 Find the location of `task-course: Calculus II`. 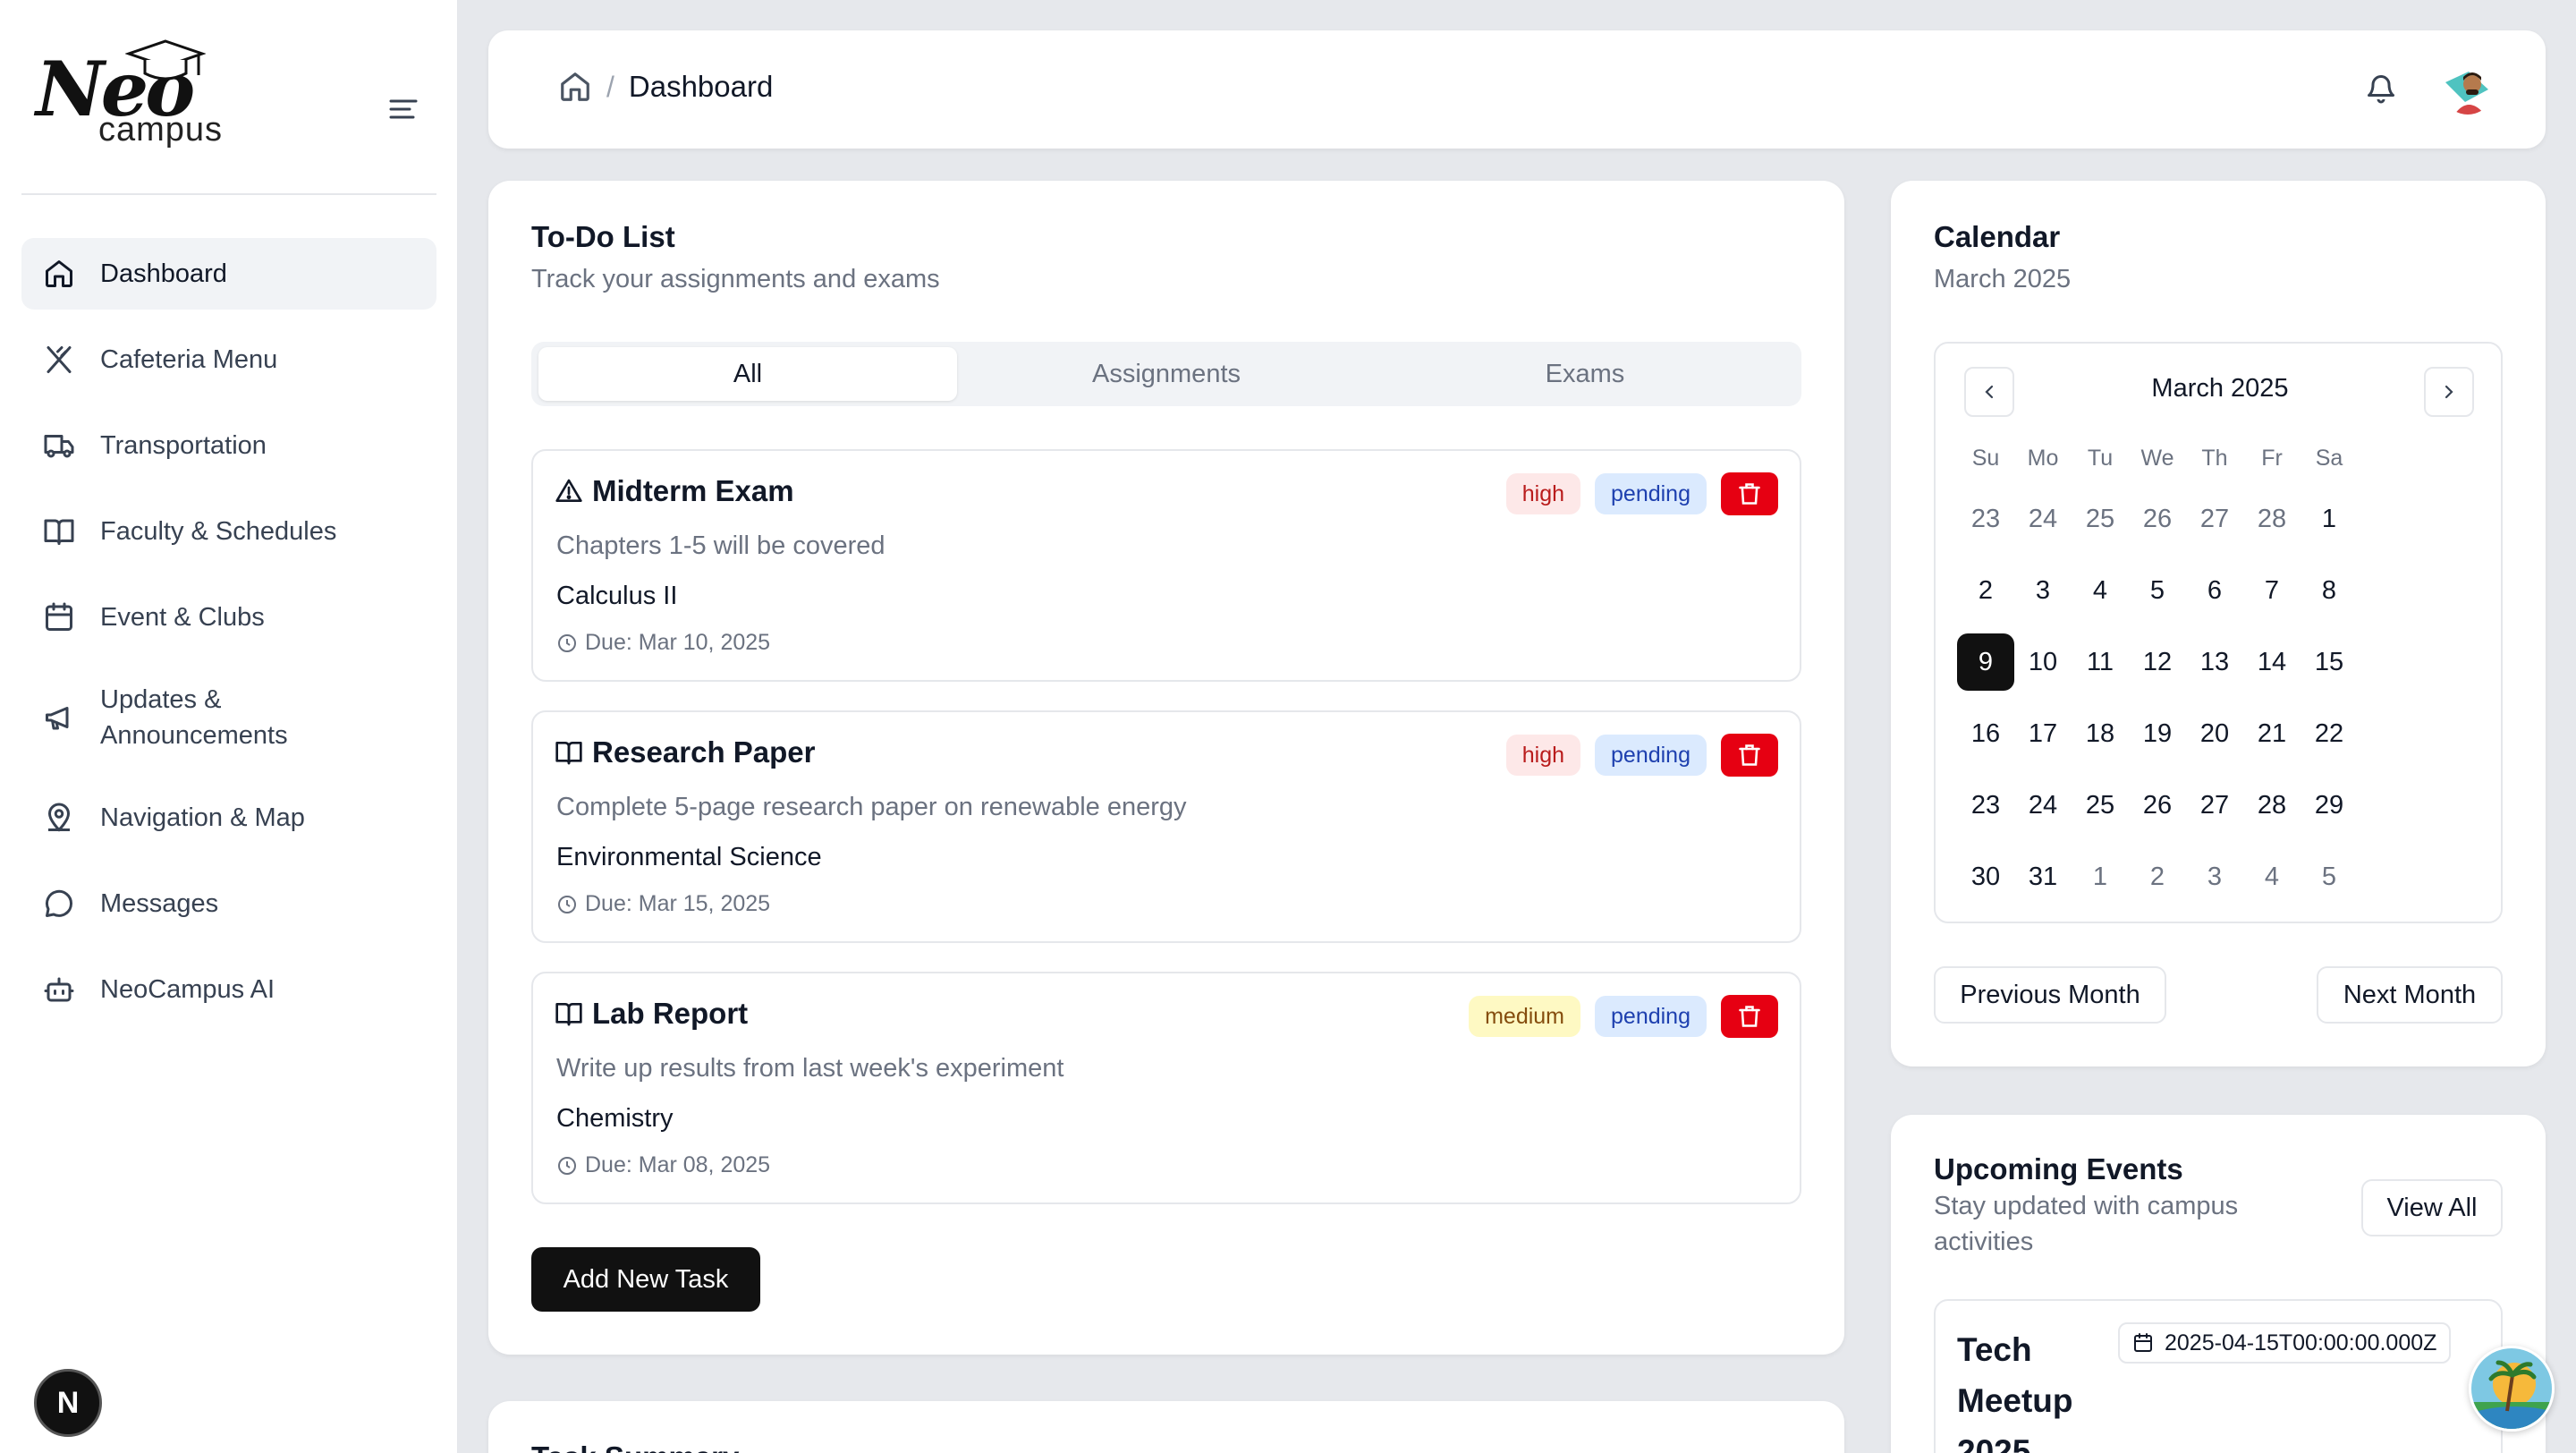

task-course: Calculus II is located at coordinates (617, 596).